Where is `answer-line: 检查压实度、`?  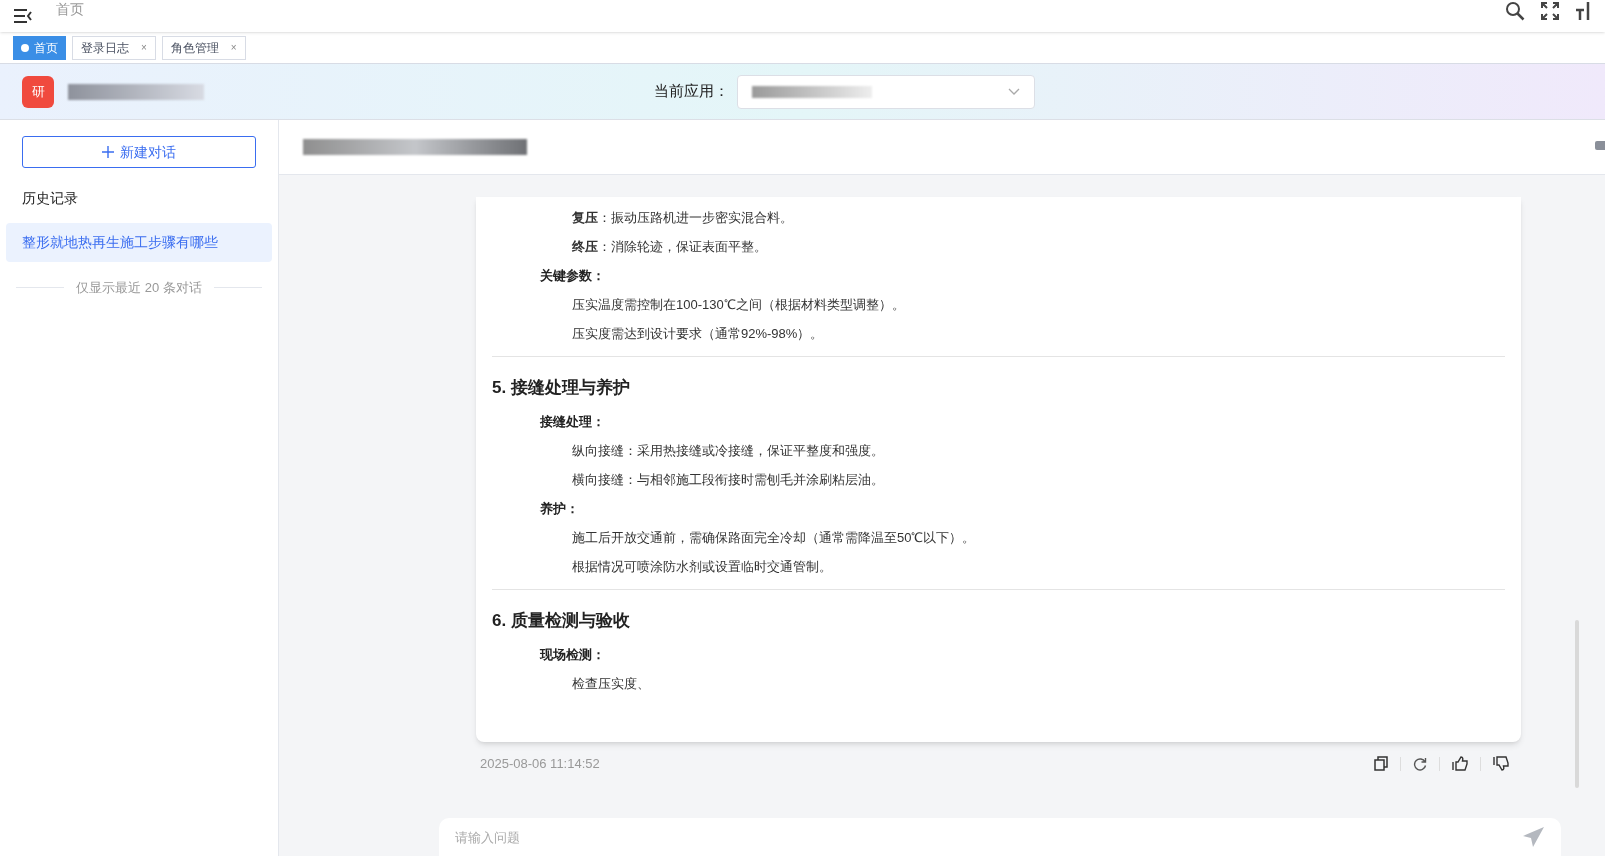 answer-line: 检查压实度、 is located at coordinates (611, 684).